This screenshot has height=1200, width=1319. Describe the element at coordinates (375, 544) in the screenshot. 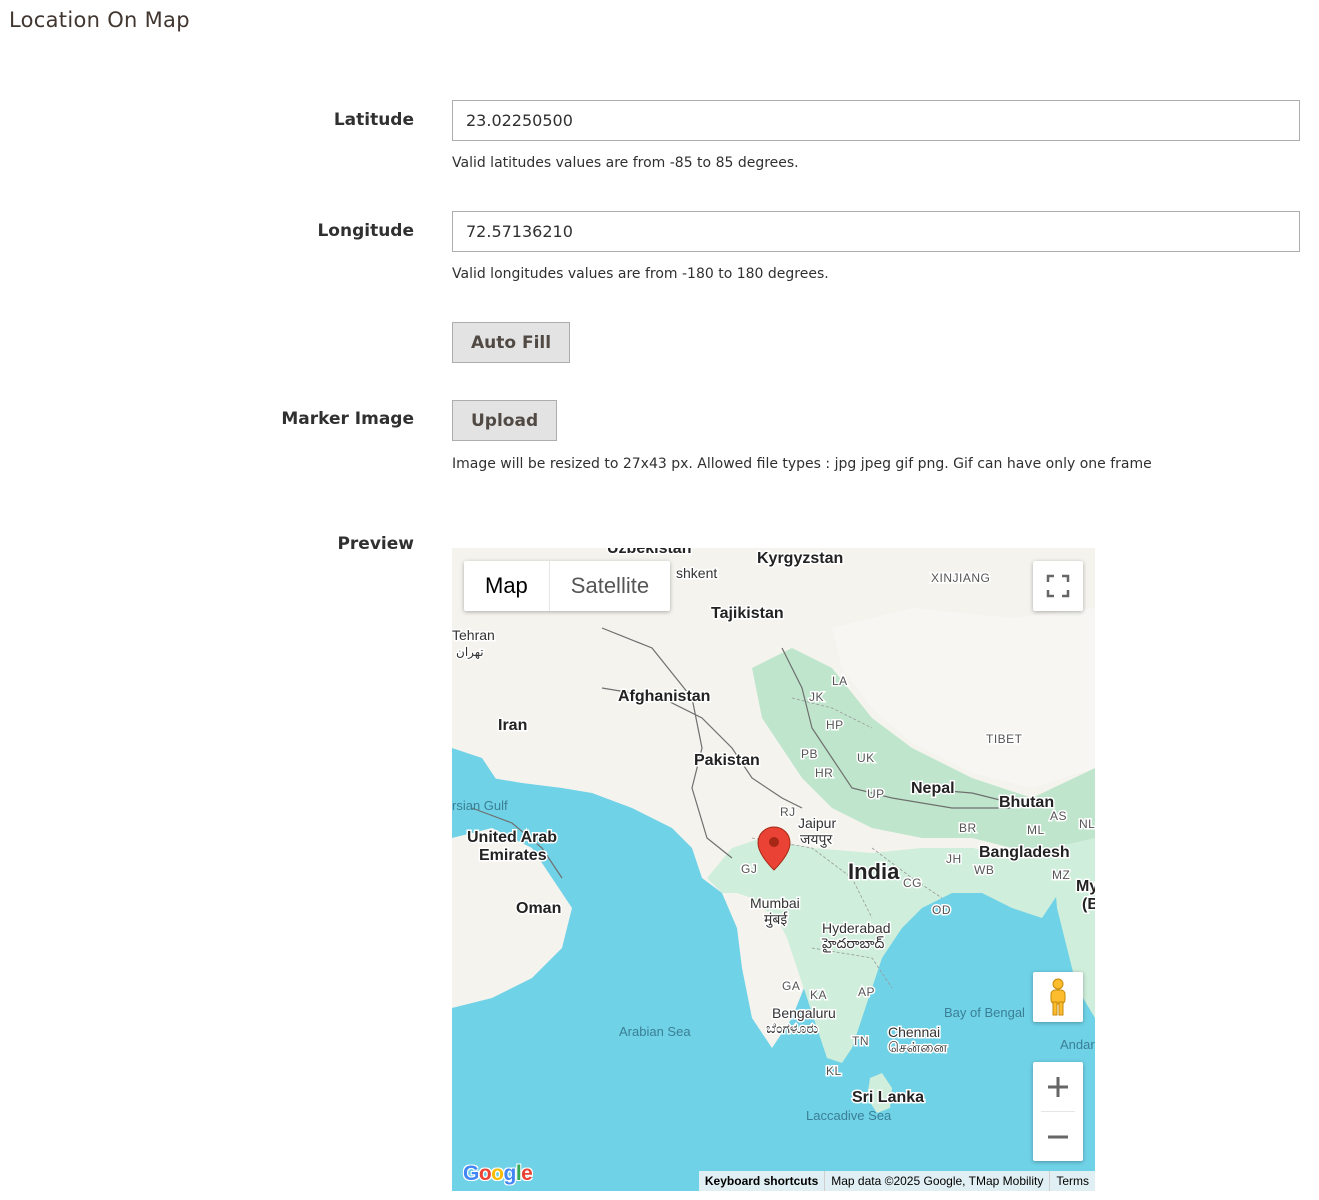

I see `preview-label: Preview` at that location.